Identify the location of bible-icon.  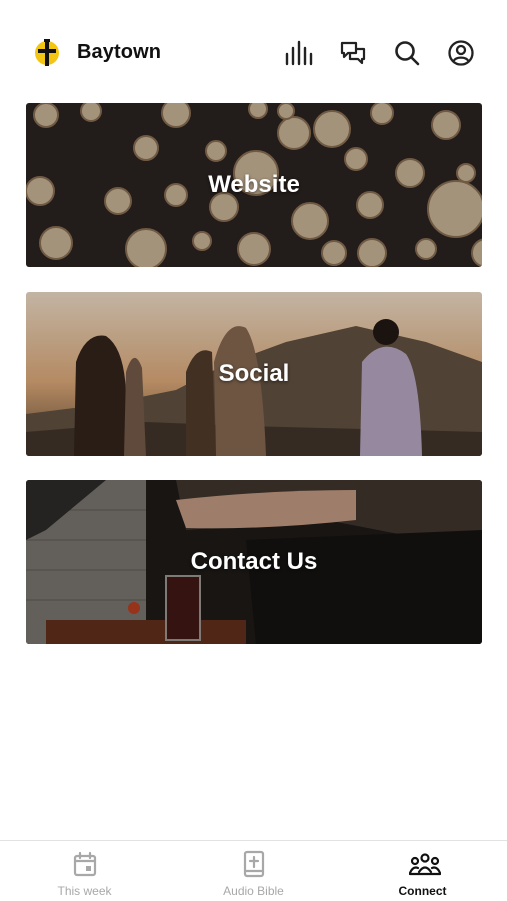
(254, 864).